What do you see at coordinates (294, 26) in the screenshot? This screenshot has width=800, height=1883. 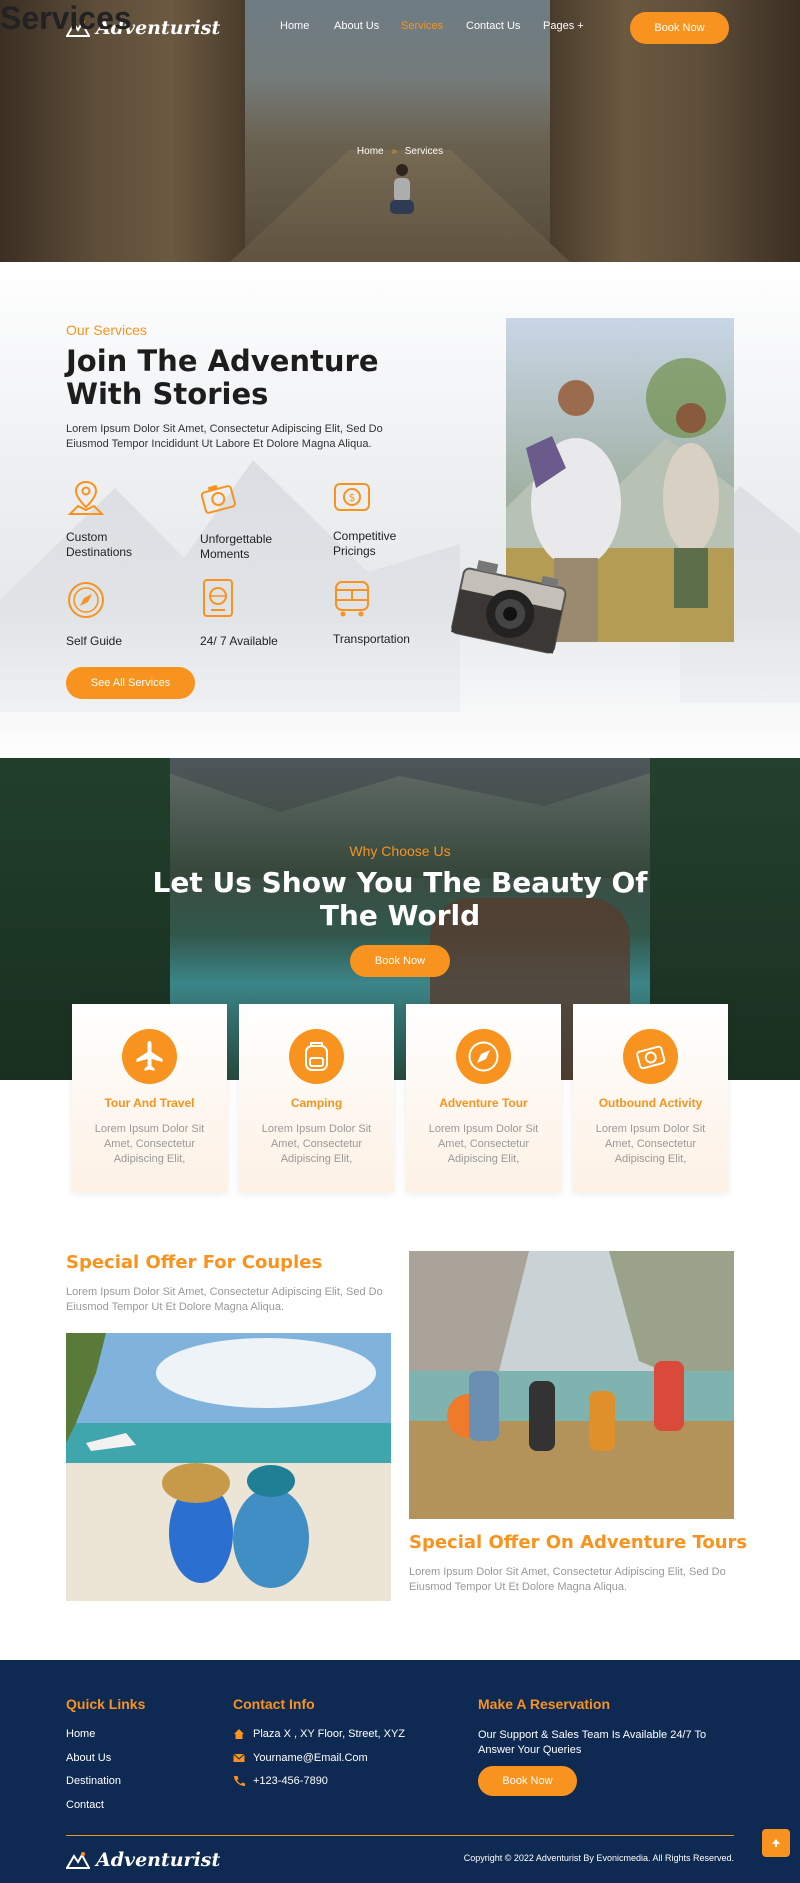 I see `nav-home: Home` at bounding box center [294, 26].